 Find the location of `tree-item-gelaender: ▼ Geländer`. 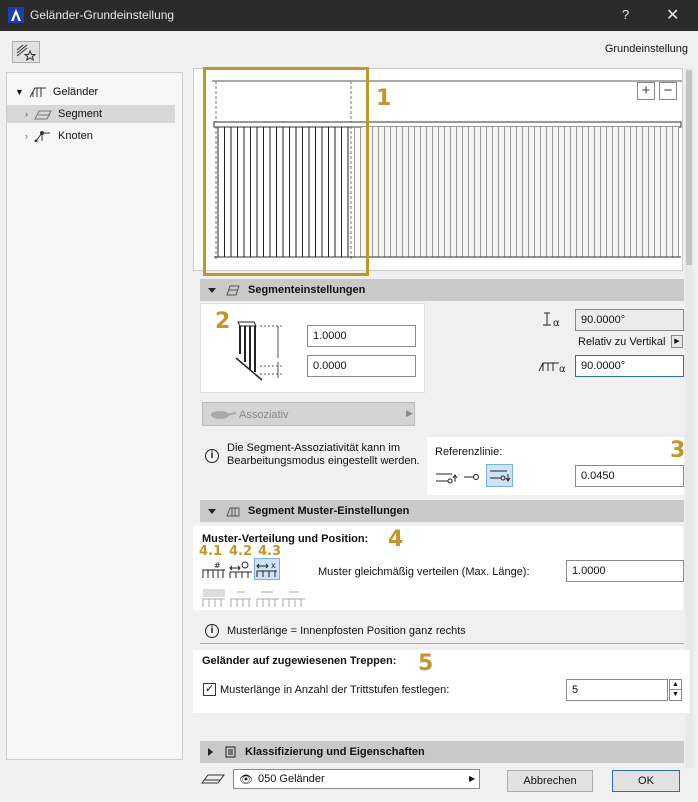

tree-item-gelaender: ▼ Geländer is located at coordinates (95, 92).